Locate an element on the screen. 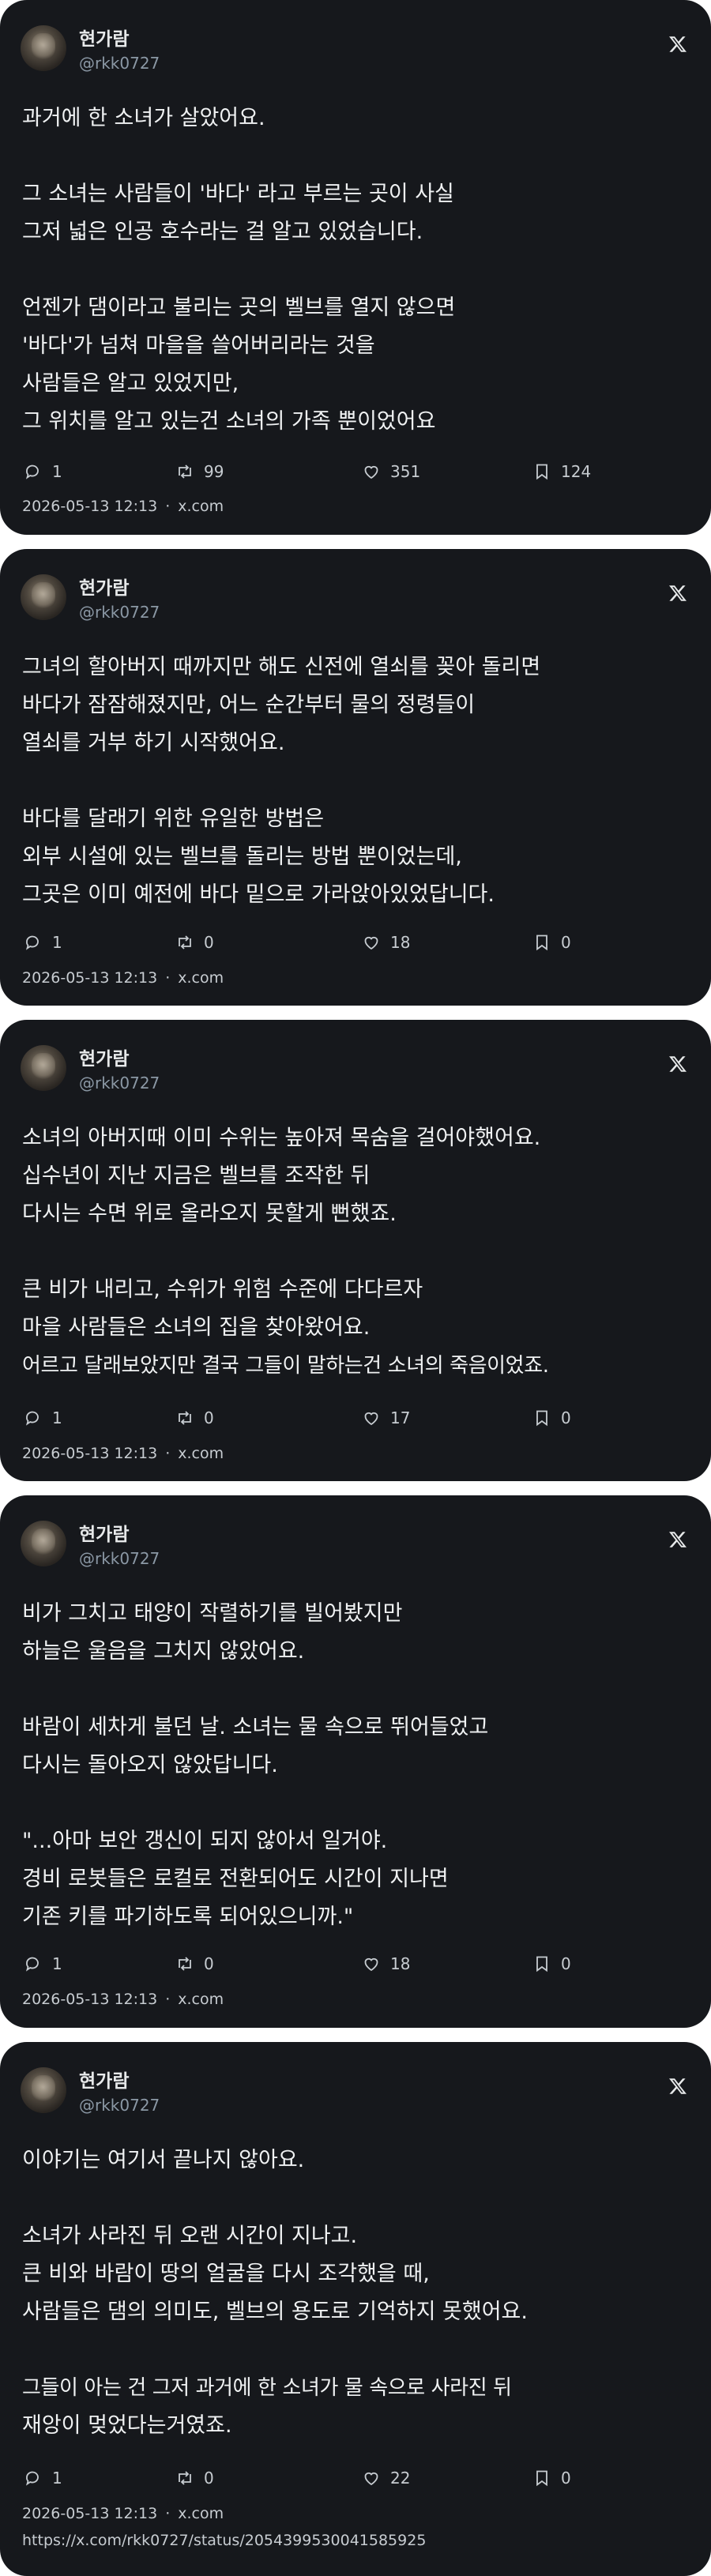 The height and width of the screenshot is (2576, 711). action-bar: 1 99 351 124 is located at coordinates (356, 472).